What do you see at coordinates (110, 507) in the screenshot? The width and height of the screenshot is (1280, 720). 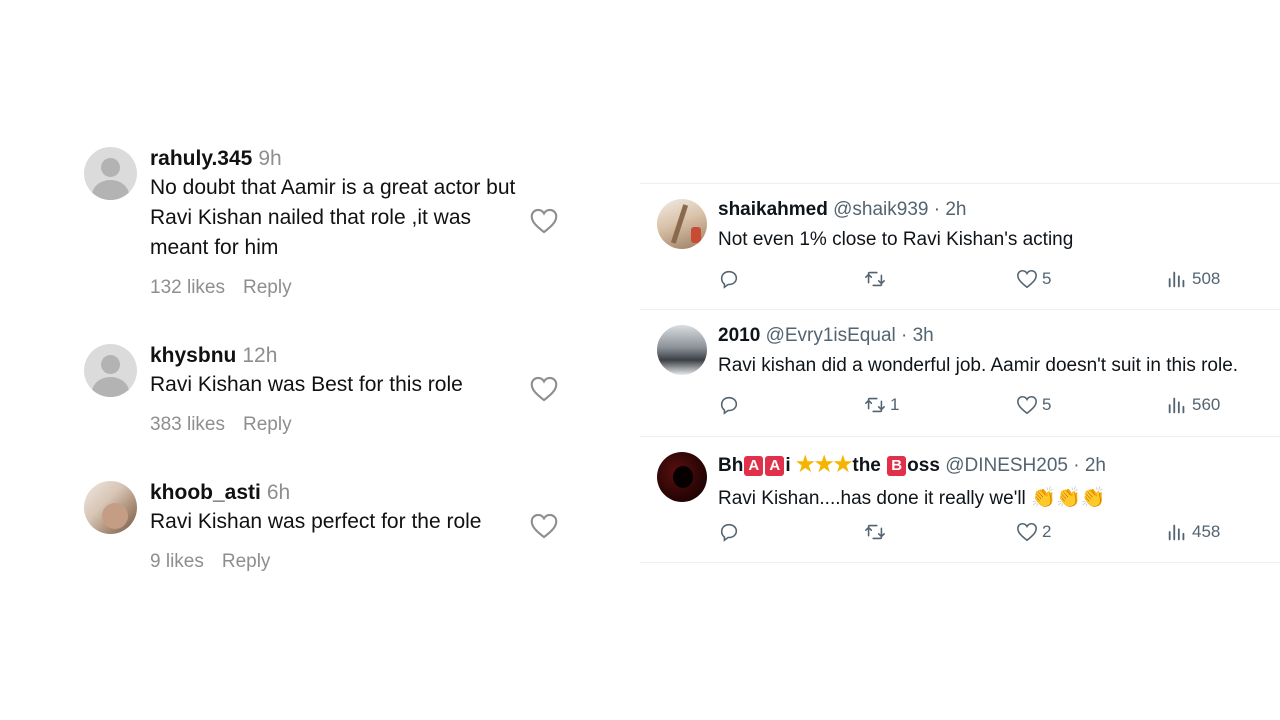 I see `photo-avatar` at bounding box center [110, 507].